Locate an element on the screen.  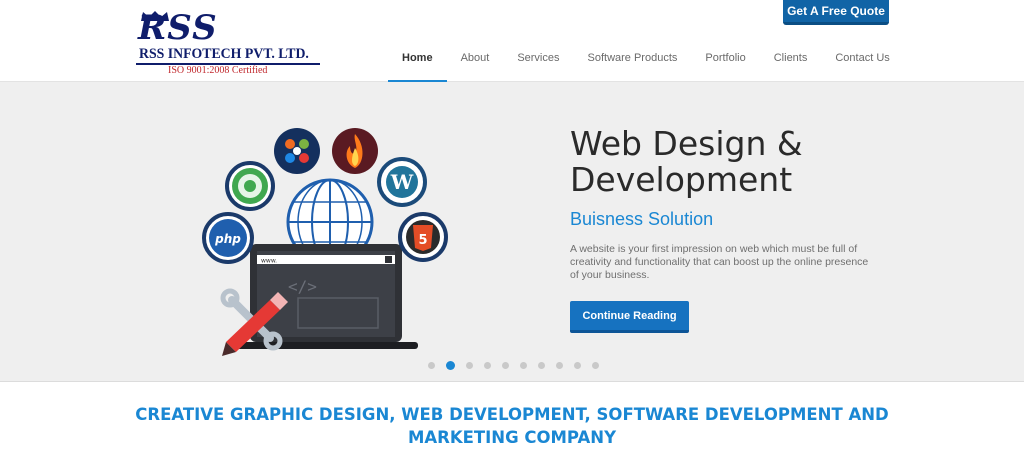
wordpress-icon: W is located at coordinates (402, 182).